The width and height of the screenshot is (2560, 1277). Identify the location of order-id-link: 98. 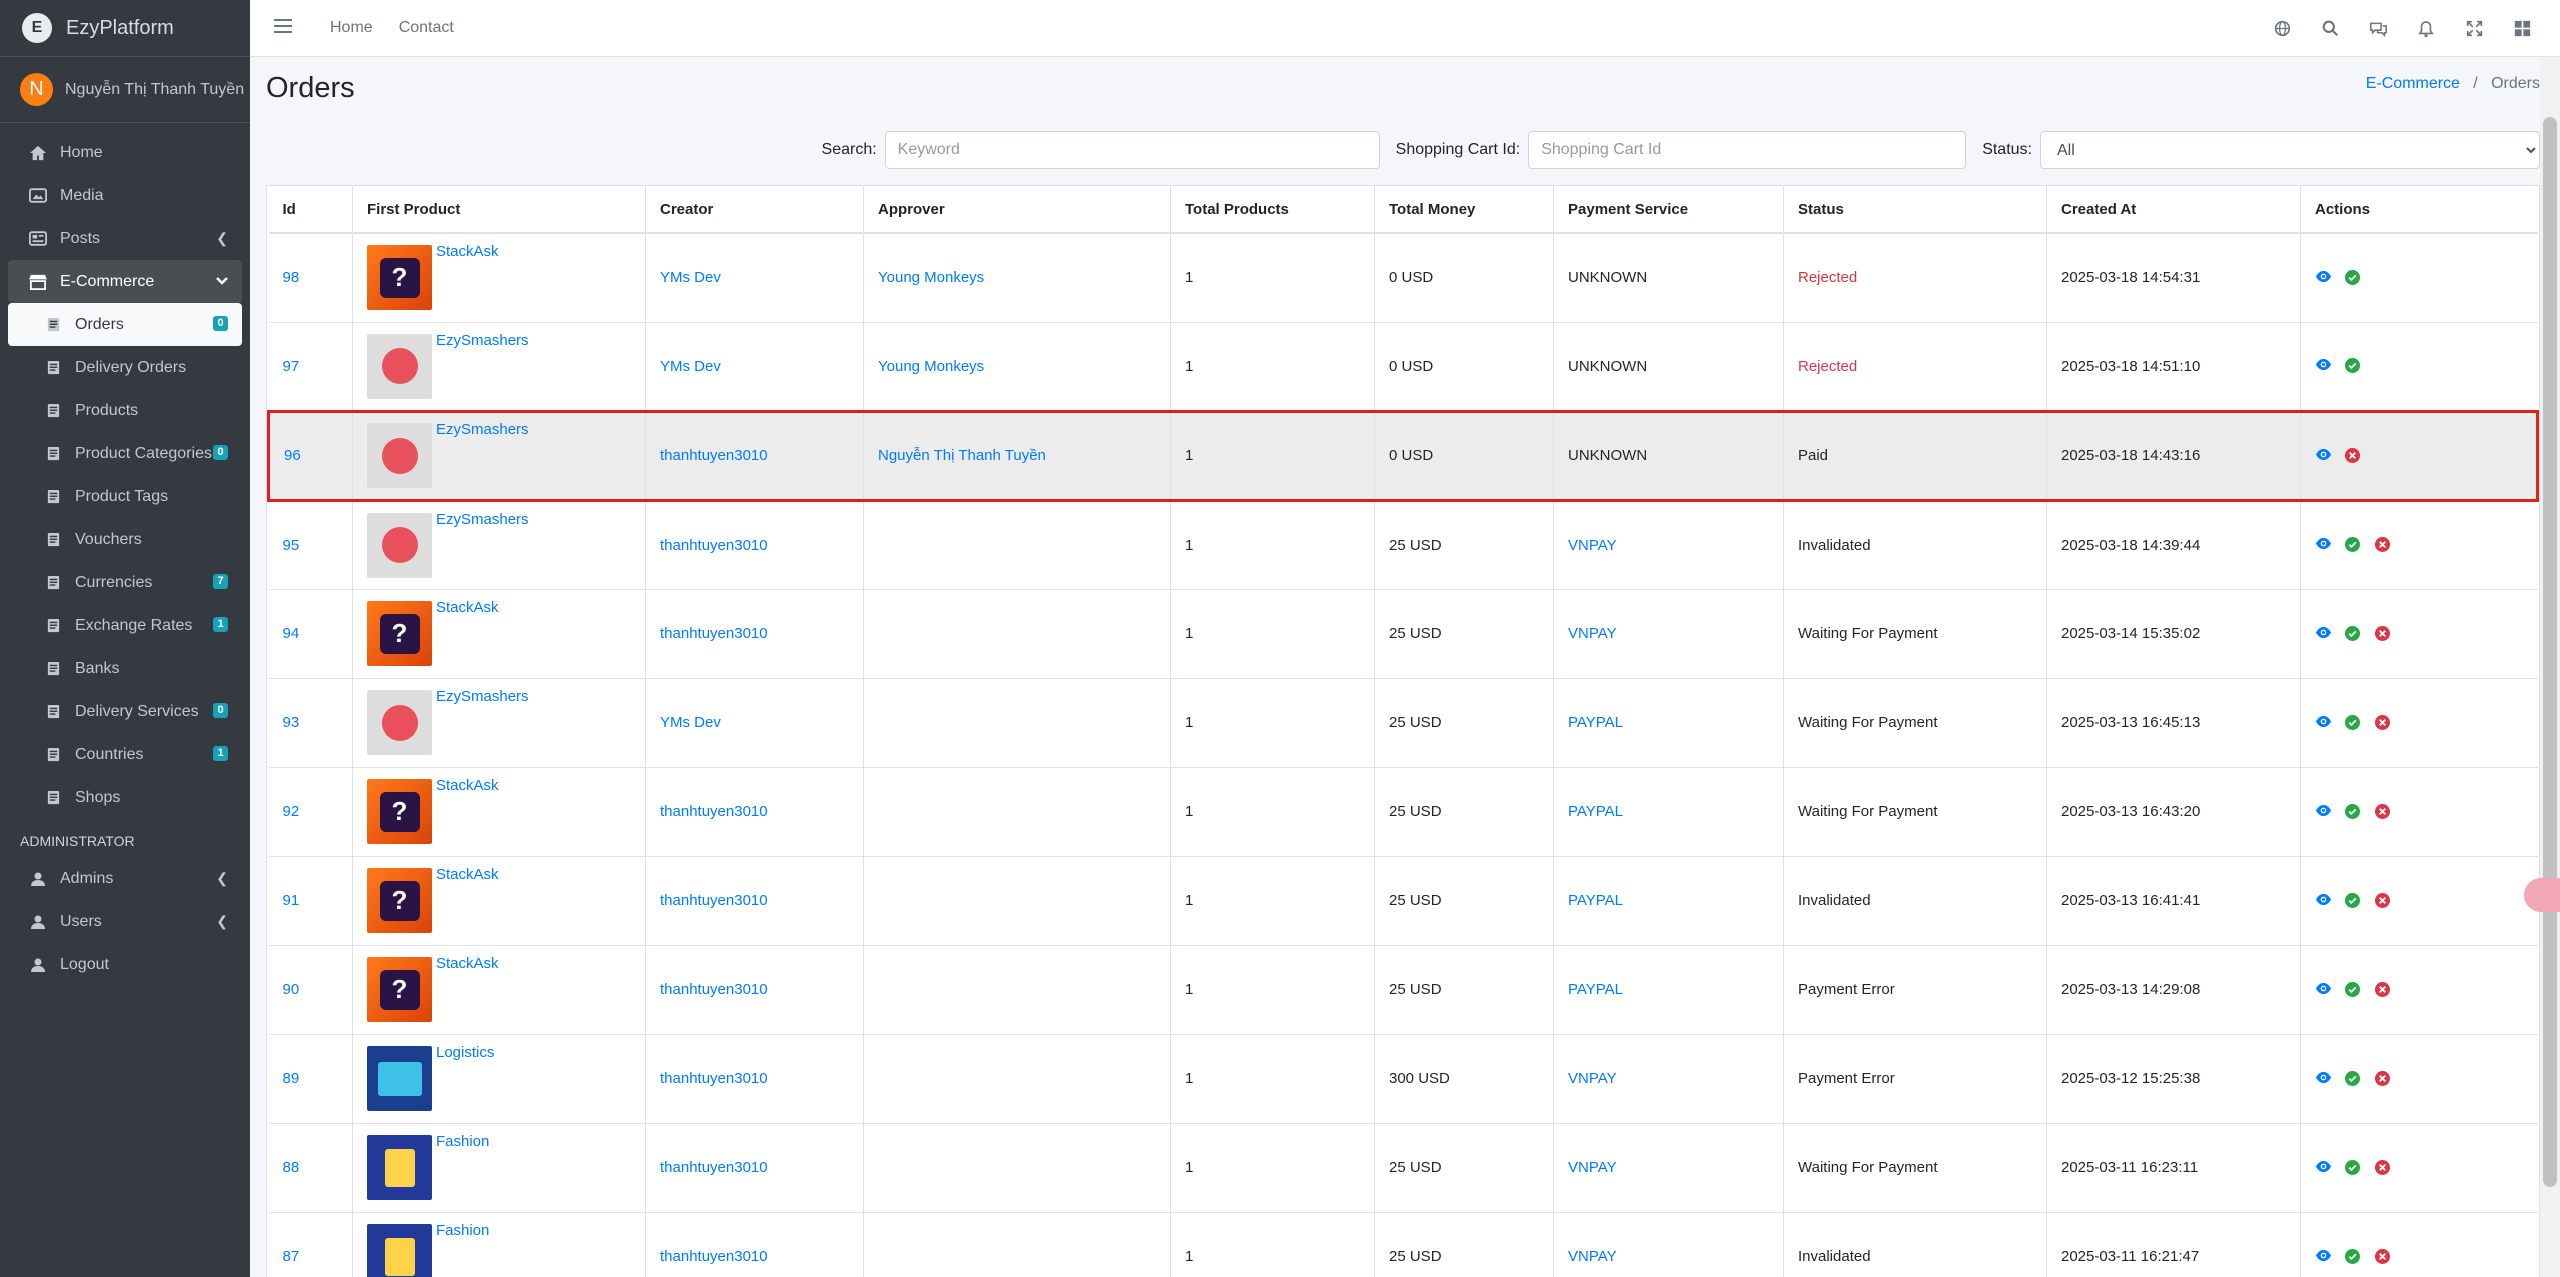
(291, 277).